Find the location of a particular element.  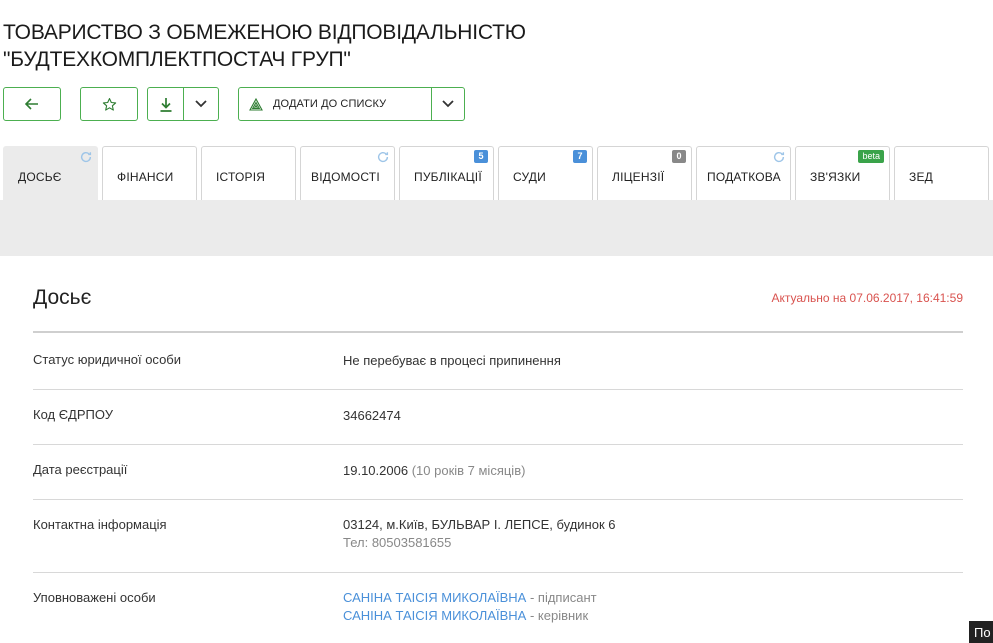

registration-age: (10 років 7 місяців) is located at coordinates (468, 470).